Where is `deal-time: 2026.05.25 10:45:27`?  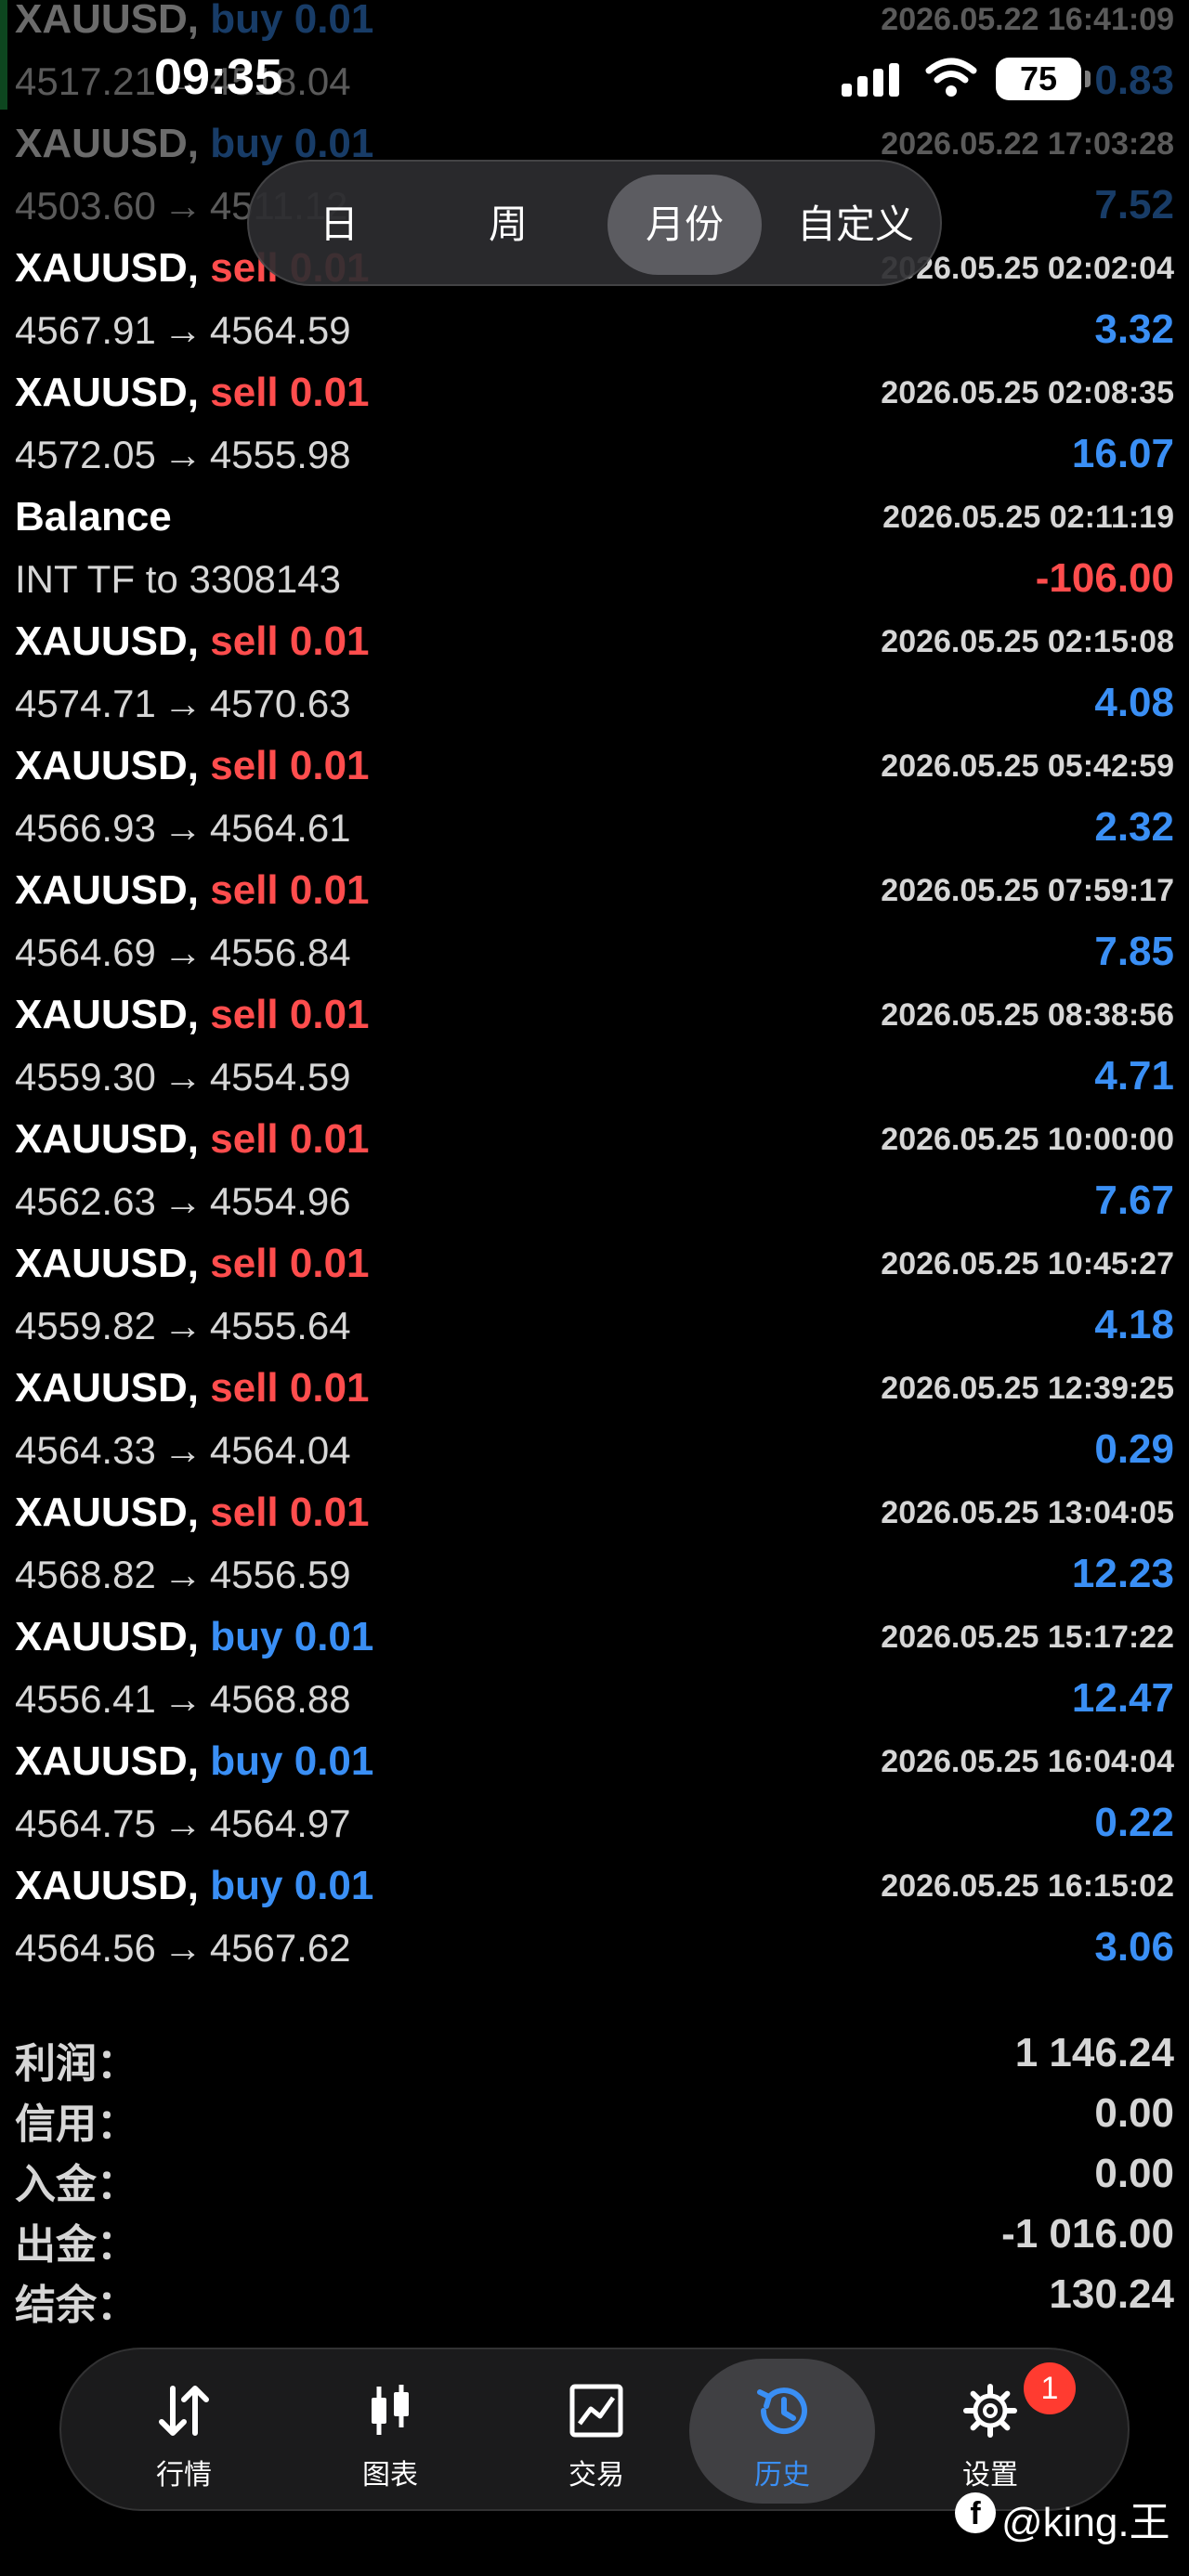
deal-time: 2026.05.25 10:45:27 is located at coordinates (1027, 1263).